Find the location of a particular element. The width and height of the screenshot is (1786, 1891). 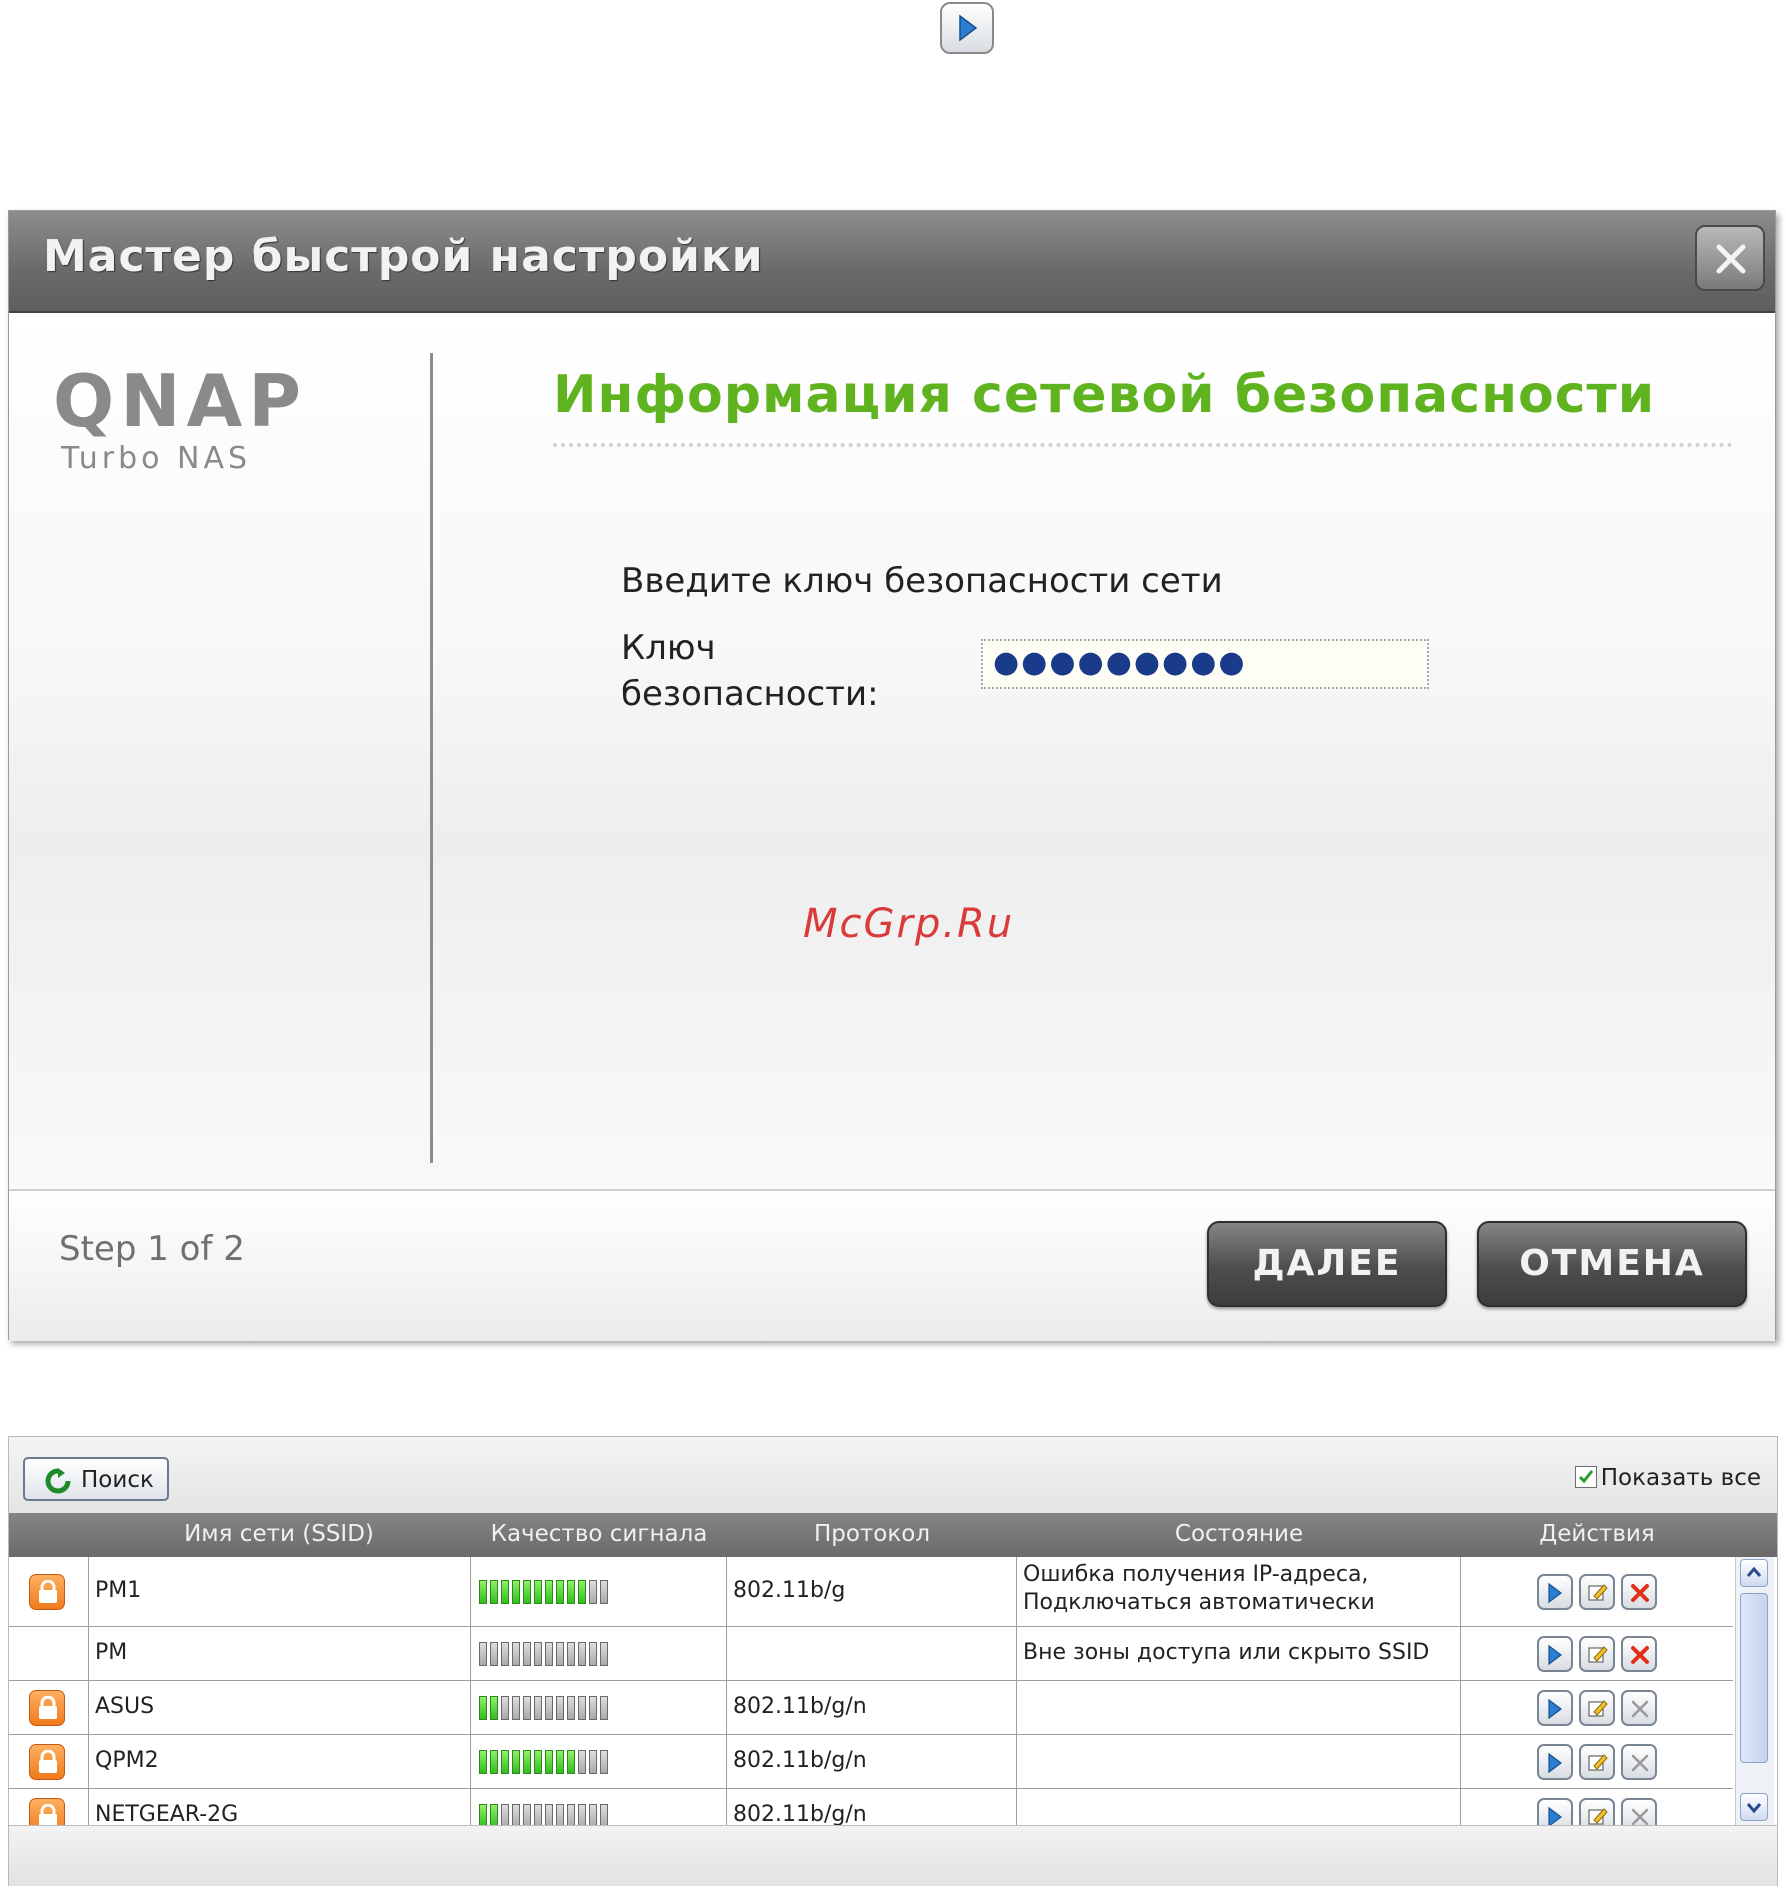

ssid-text: PM is located at coordinates (111, 1652).